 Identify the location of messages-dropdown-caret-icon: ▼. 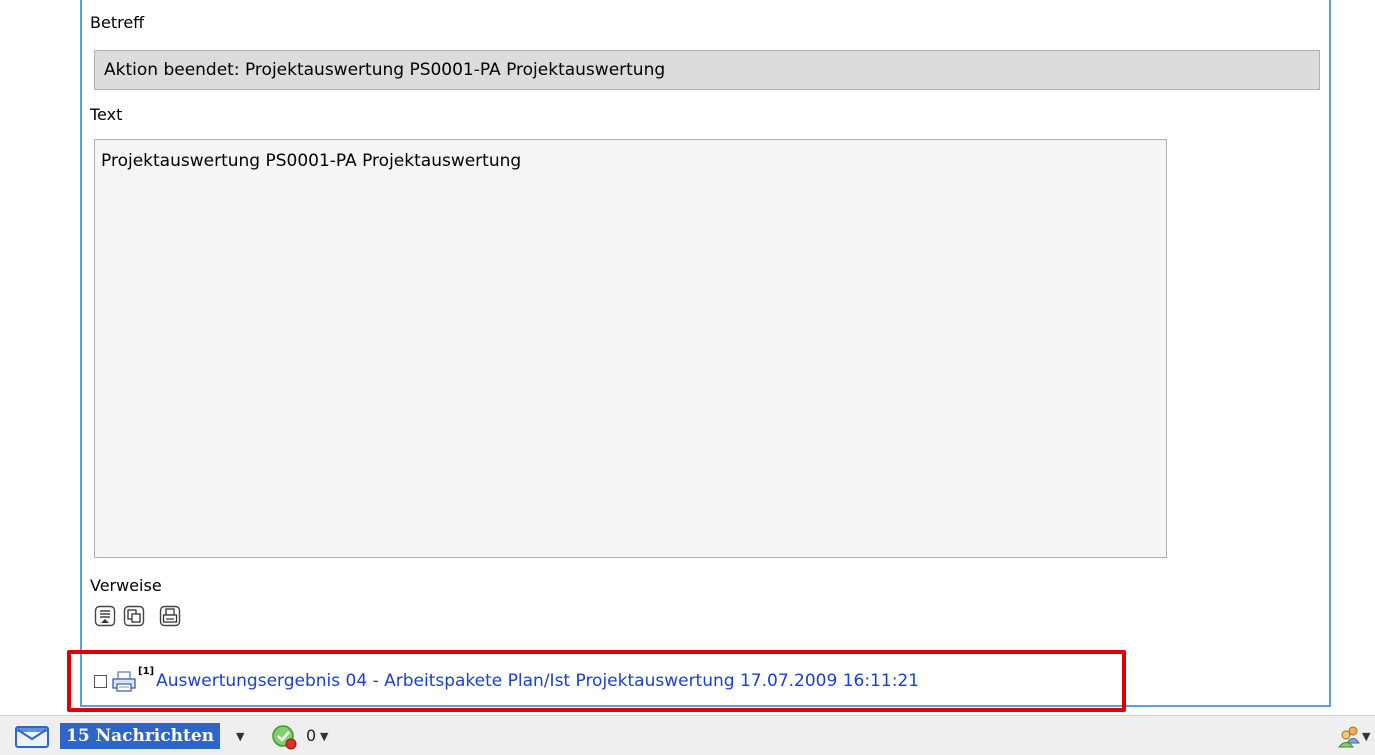
(240, 736).